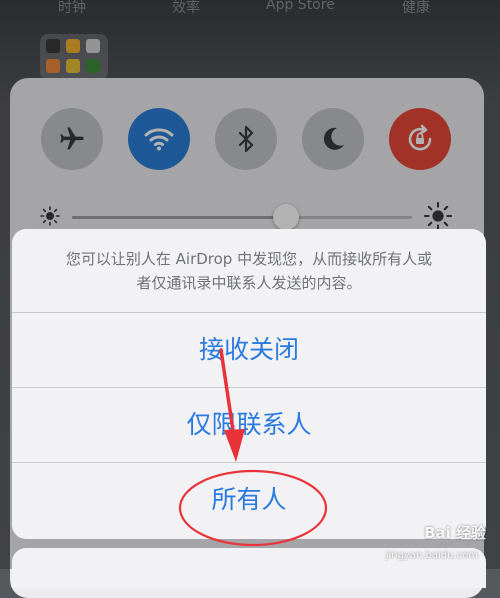 This screenshot has width=500, height=598. I want to click on watermark-url: jingyan.baidu.com, so click(431, 555).